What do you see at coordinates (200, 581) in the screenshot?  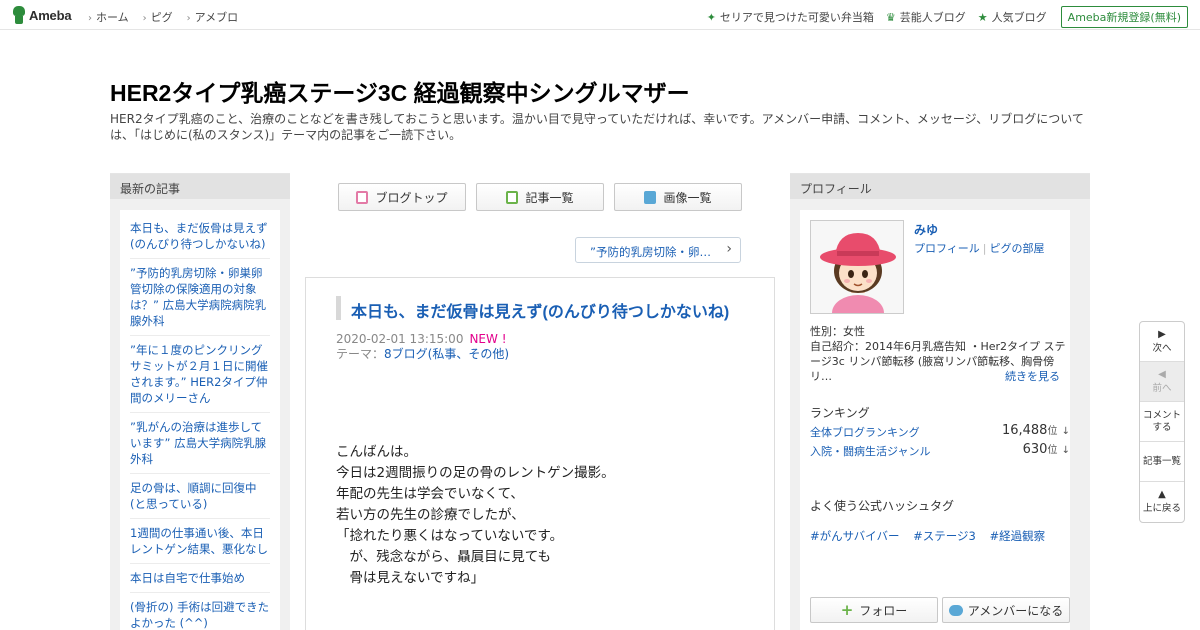 I see `recent-entry: 本日は自宅で仕事始め` at bounding box center [200, 581].